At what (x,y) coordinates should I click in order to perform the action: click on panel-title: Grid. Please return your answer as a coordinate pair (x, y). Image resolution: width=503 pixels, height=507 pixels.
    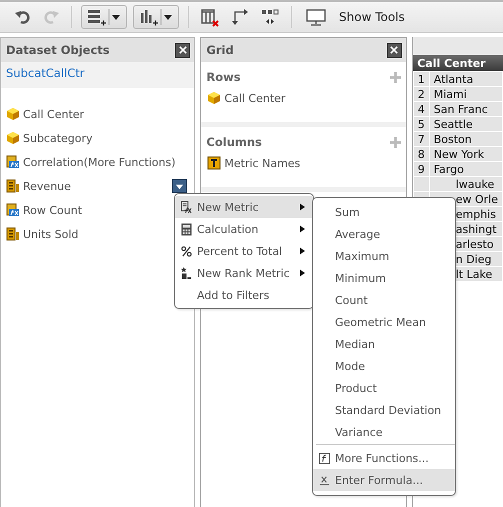
    Looking at the image, I should click on (220, 50).